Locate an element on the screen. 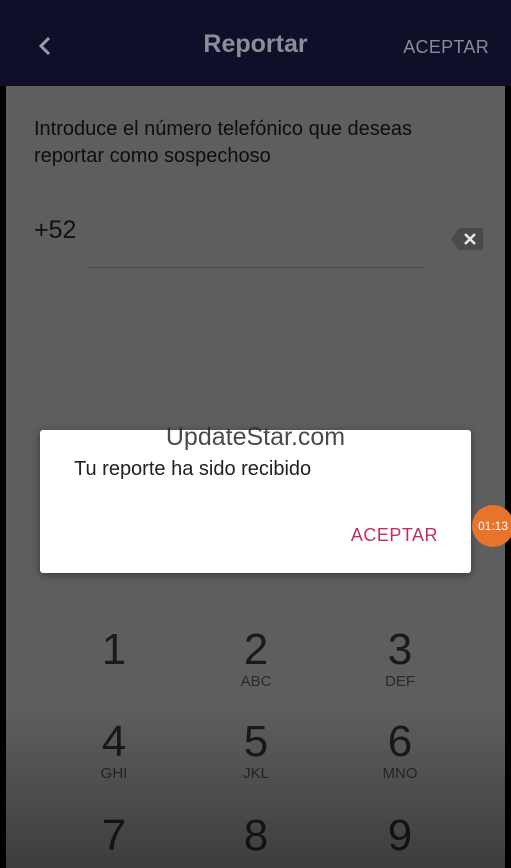 This screenshot has height=868, width=511. key-letters: GHI is located at coordinates (114, 773).